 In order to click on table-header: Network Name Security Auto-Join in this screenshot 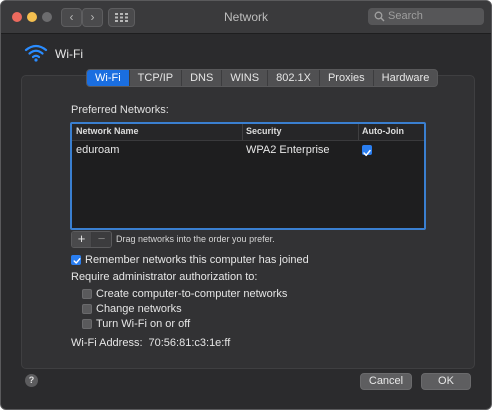, I will do `click(248, 132)`.